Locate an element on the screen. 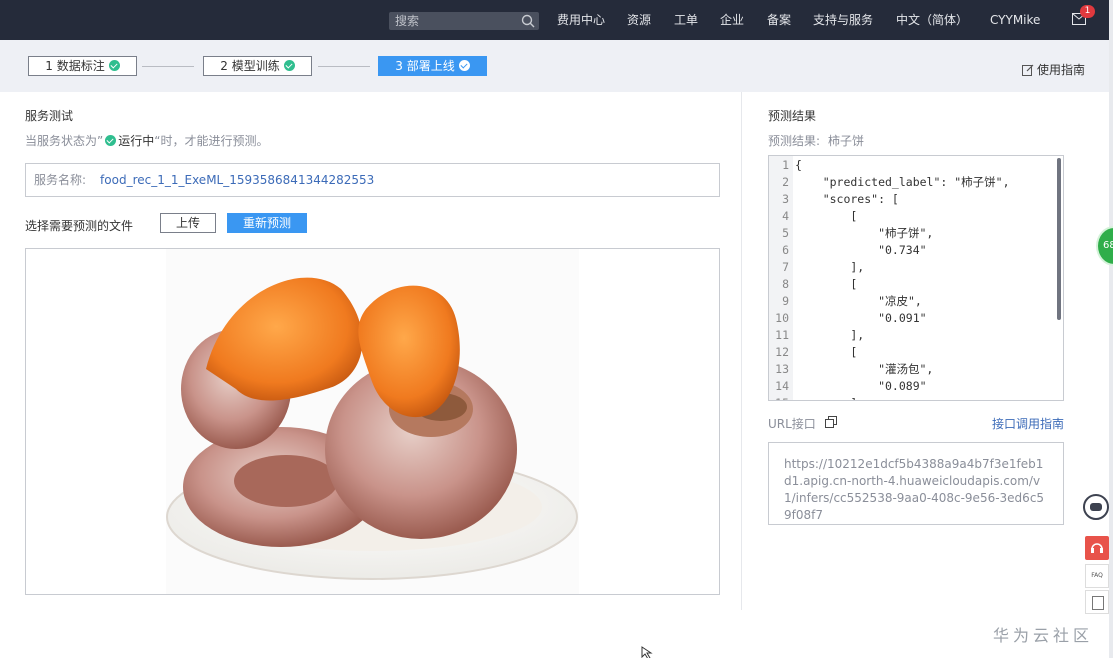 The image size is (1113, 658). code-line: 1{ is located at coordinates (785, 165).